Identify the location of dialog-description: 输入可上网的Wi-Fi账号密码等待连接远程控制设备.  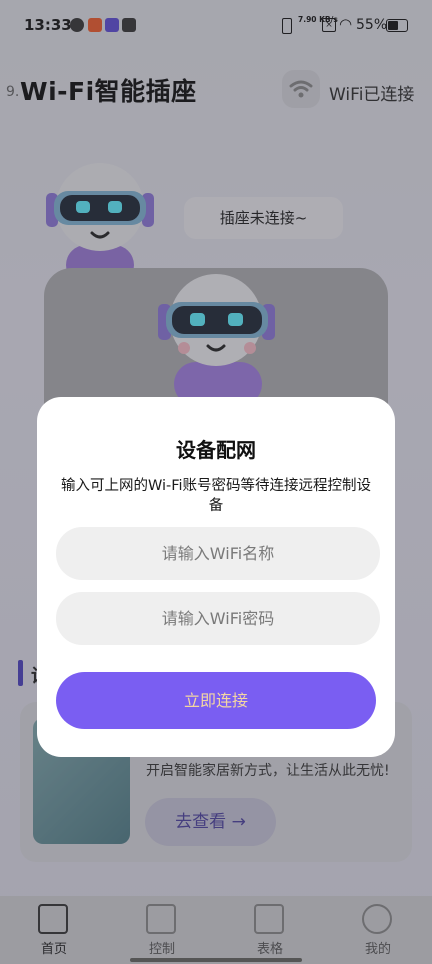
(216, 496).